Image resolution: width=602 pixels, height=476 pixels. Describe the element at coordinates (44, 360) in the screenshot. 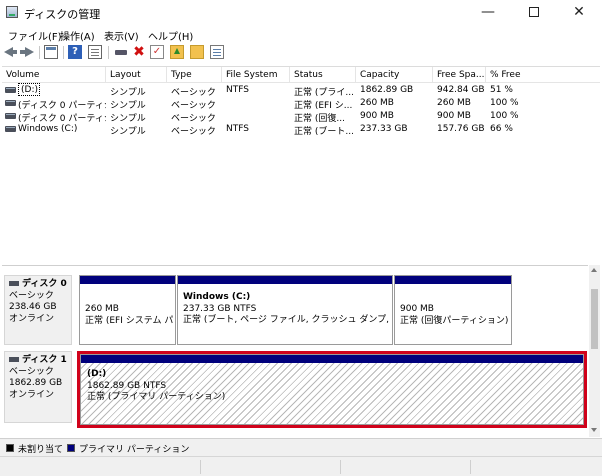

I see `disk-name: ディスク 1` at that location.